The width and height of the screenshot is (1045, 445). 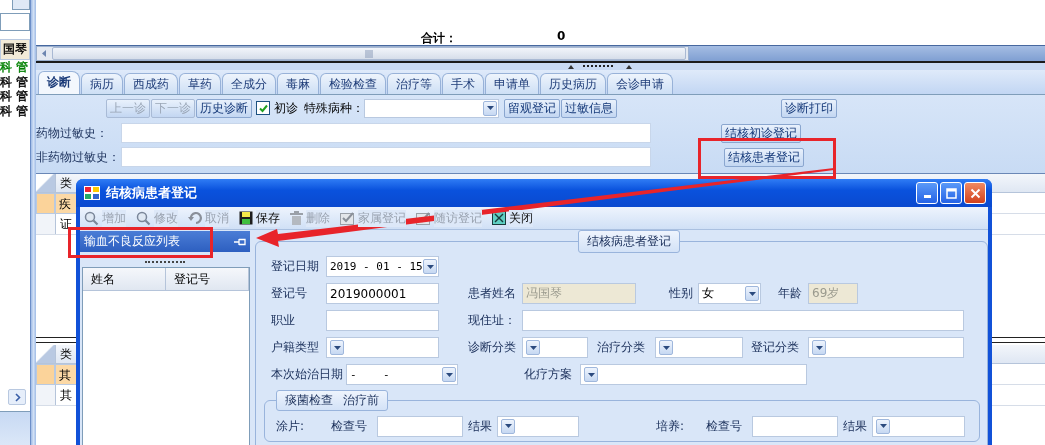 What do you see at coordinates (334, 108) in the screenshot?
I see `field-label: 特殊病种：` at bounding box center [334, 108].